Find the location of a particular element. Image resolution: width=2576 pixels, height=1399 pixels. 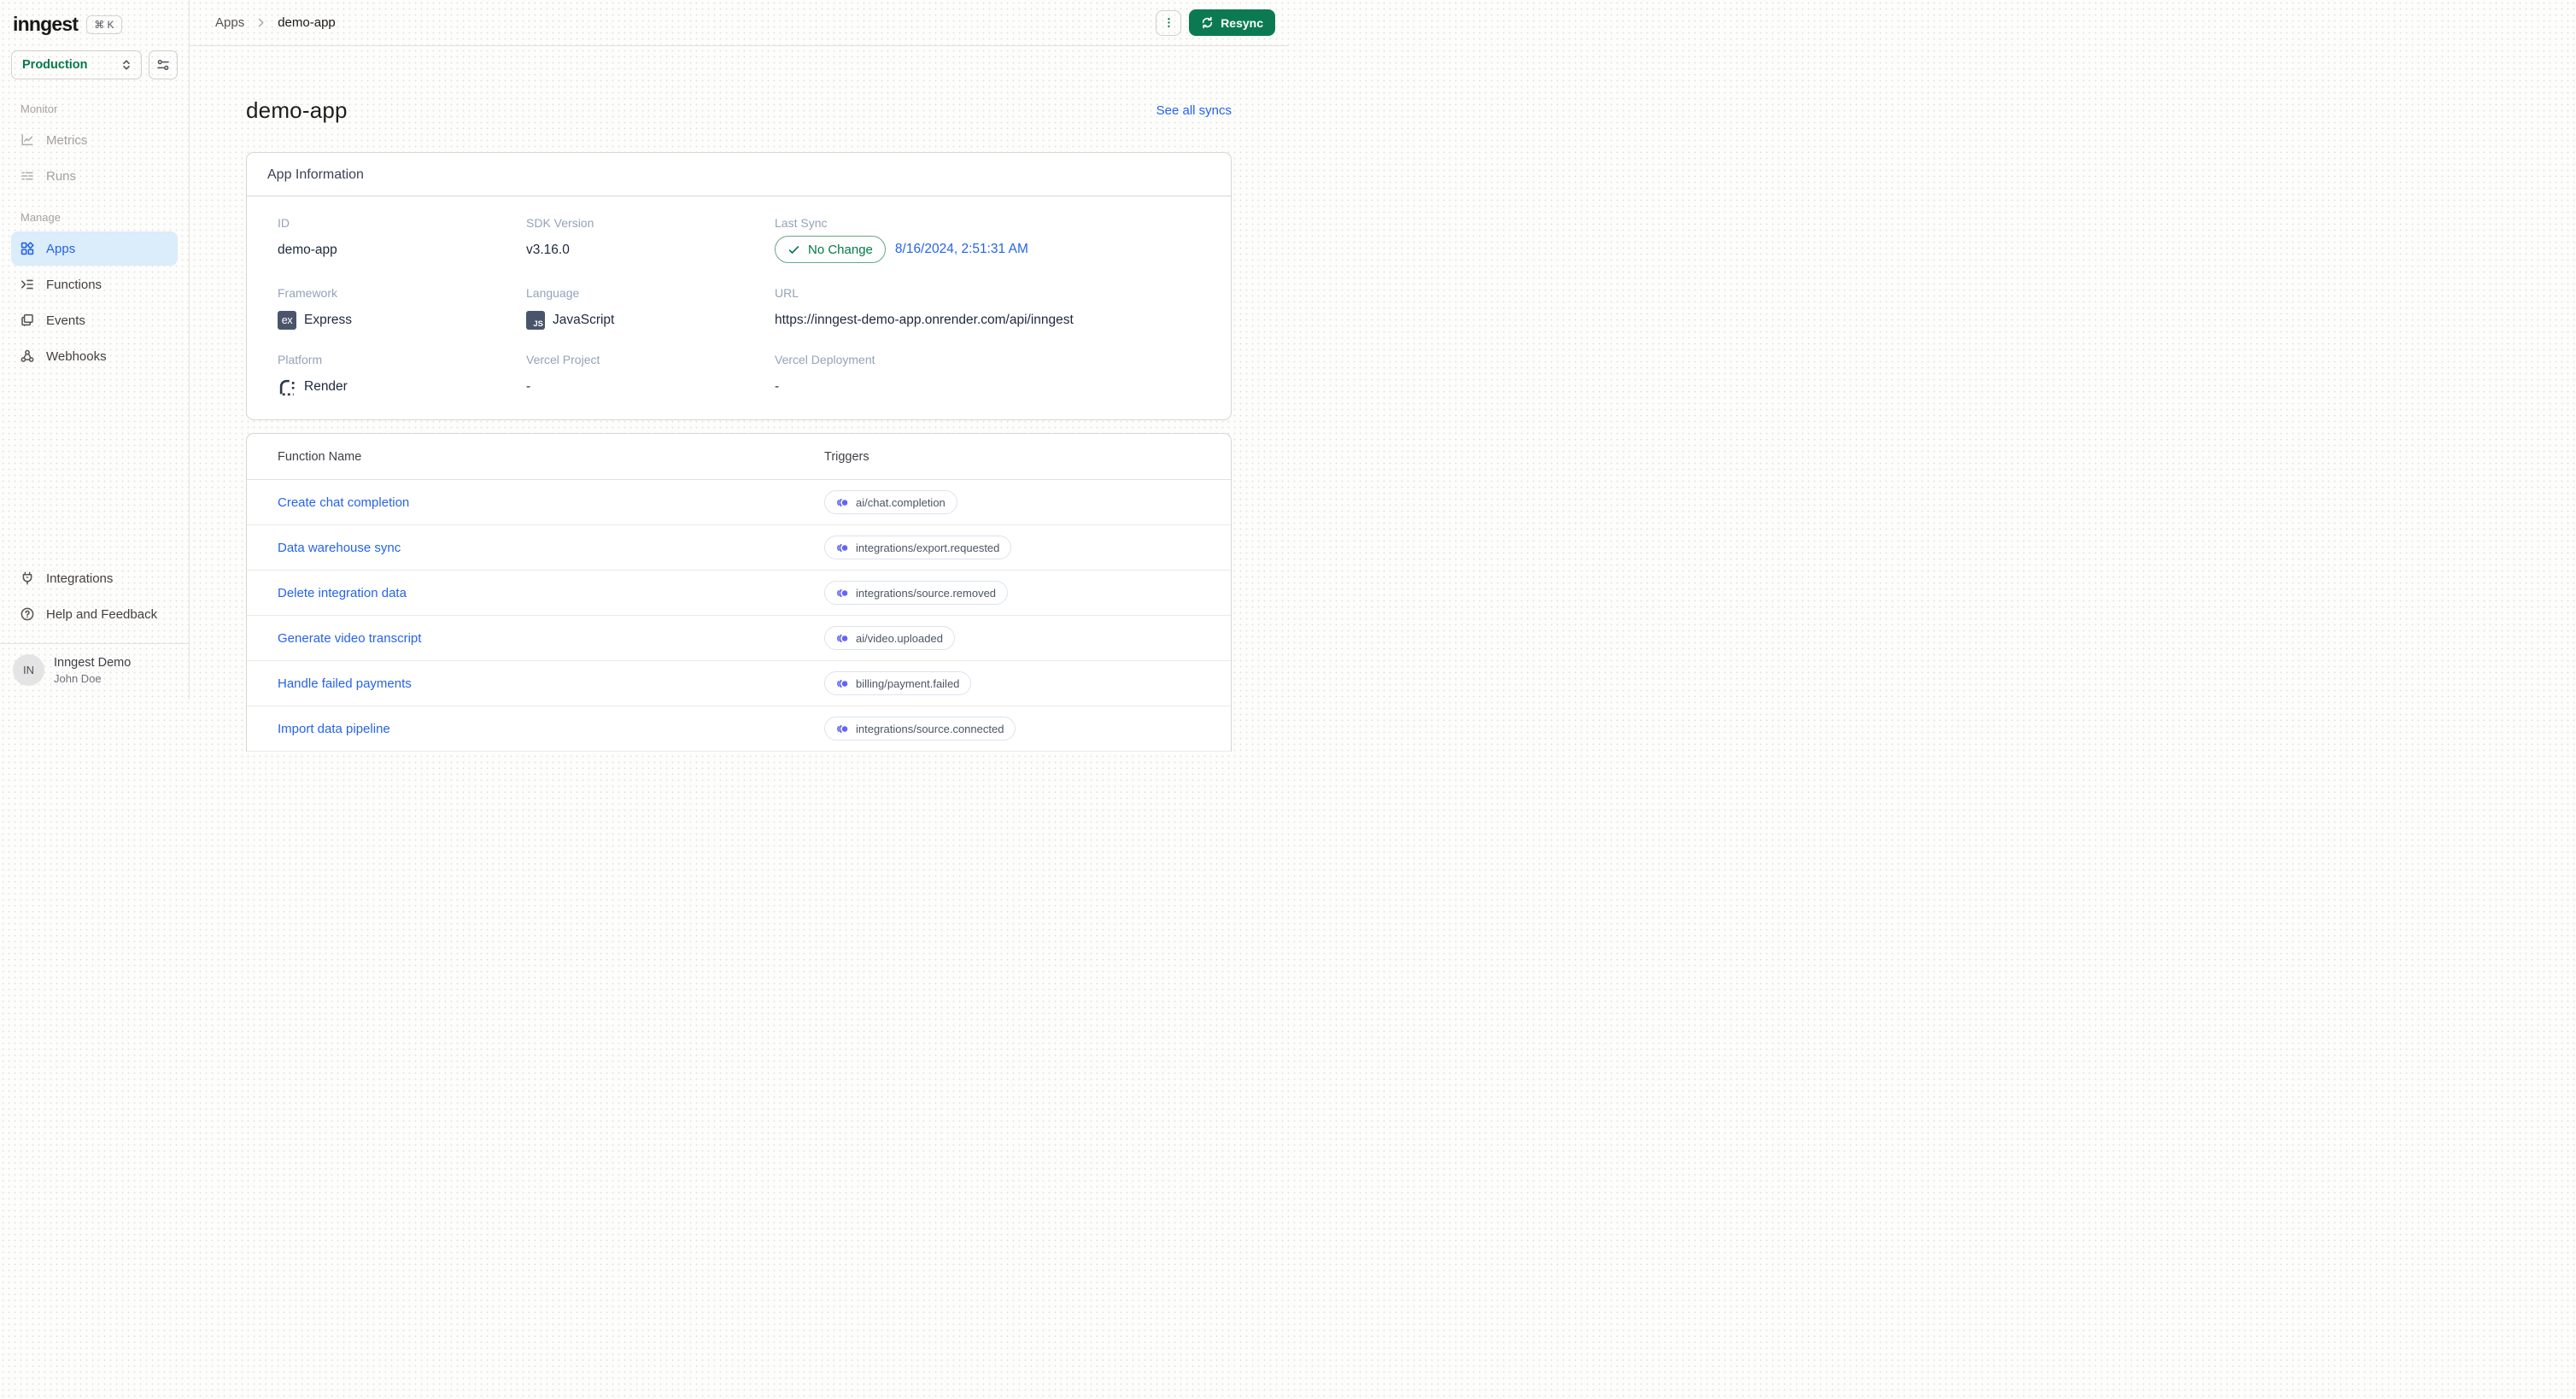

trigger-name: integrations/export.requested is located at coordinates (928, 548).